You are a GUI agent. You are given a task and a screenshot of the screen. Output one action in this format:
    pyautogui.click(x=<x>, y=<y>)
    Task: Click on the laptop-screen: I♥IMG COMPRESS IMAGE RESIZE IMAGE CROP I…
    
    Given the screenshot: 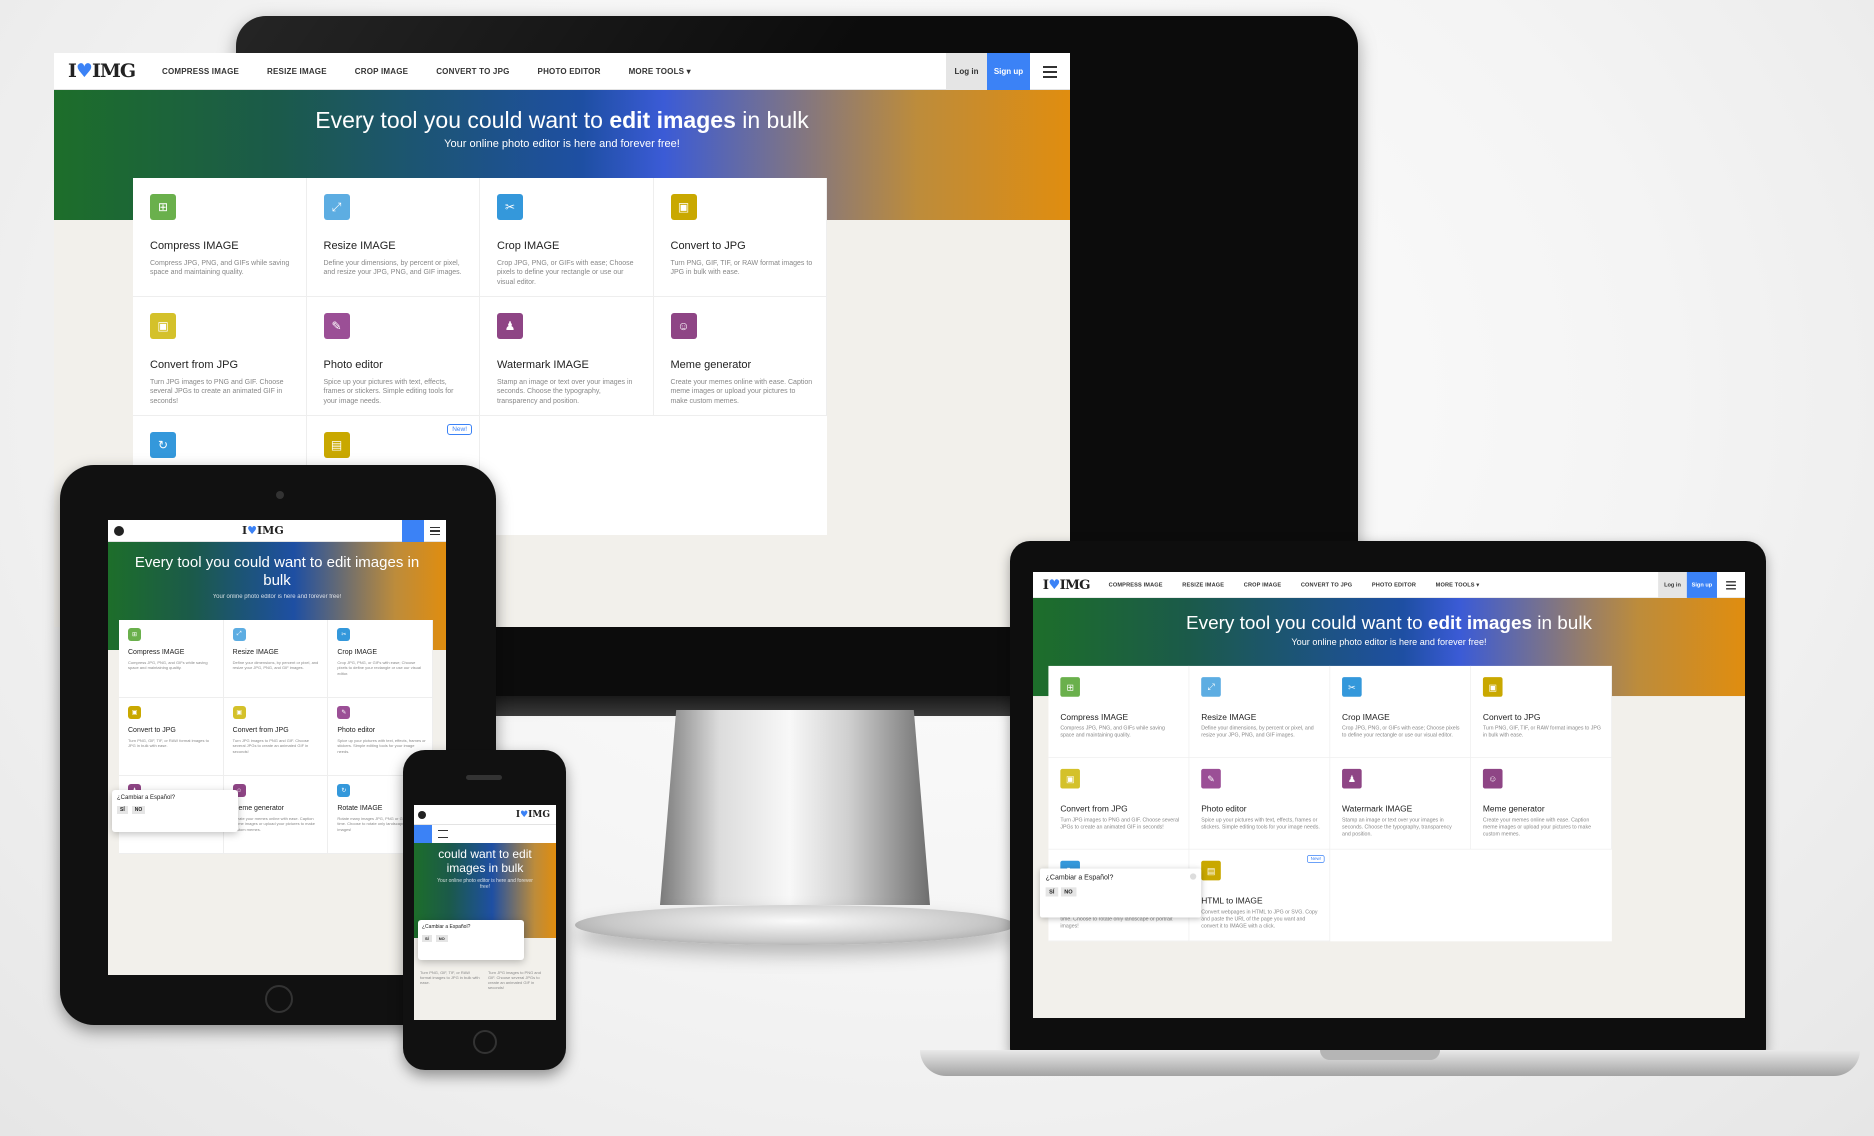 What is the action you would take?
    pyautogui.click(x=1389, y=795)
    